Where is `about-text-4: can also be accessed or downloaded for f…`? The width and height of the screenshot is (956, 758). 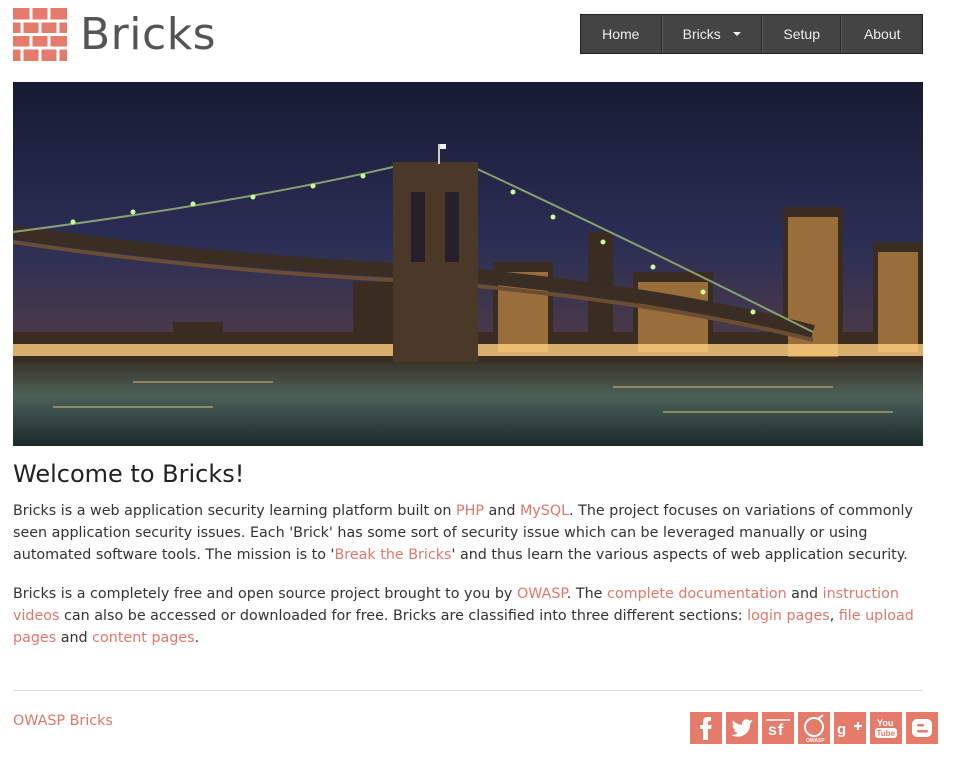 about-text-4: can also be accessed or downloaded for f… is located at coordinates (403, 616).